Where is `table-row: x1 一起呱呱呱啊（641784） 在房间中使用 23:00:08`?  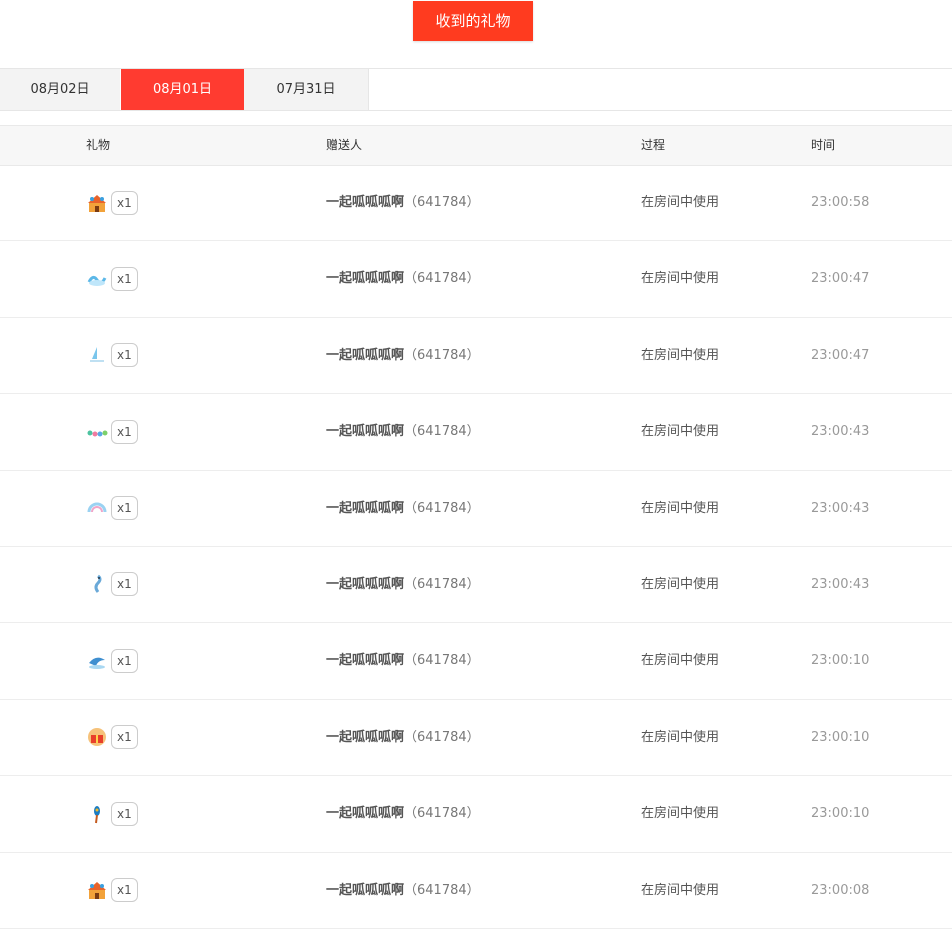 table-row: x1 一起呱呱呱啊（641784） 在房间中使用 23:00:08 is located at coordinates (476, 891).